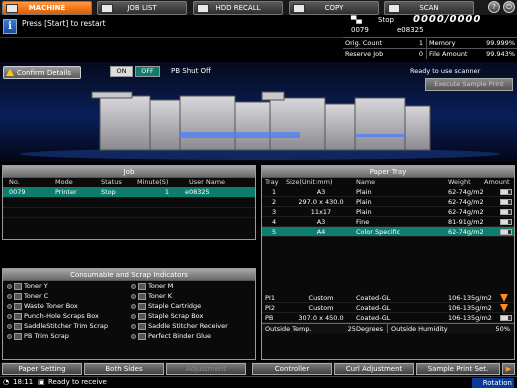 The image size is (517, 388). What do you see at coordinates (129, 172) in the screenshot?
I see `job-panel-title: Job` at bounding box center [129, 172].